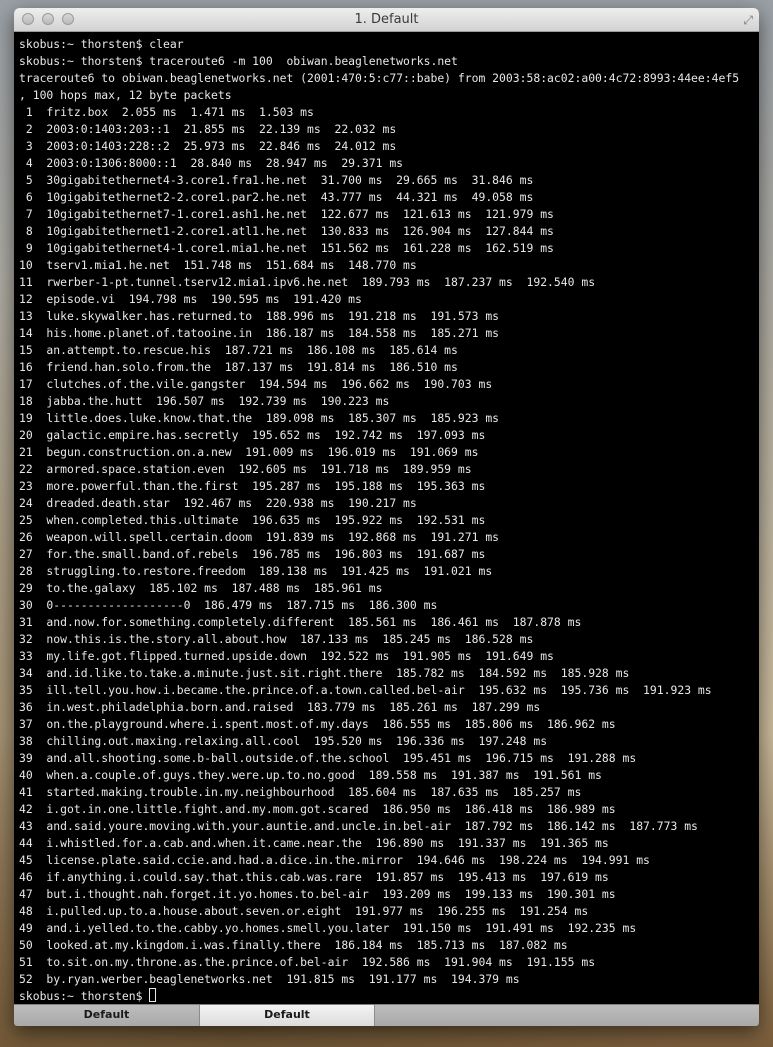 This screenshot has height=1047, width=773. I want to click on prompt-line: skobus:~ thorsten$, so click(389, 996).